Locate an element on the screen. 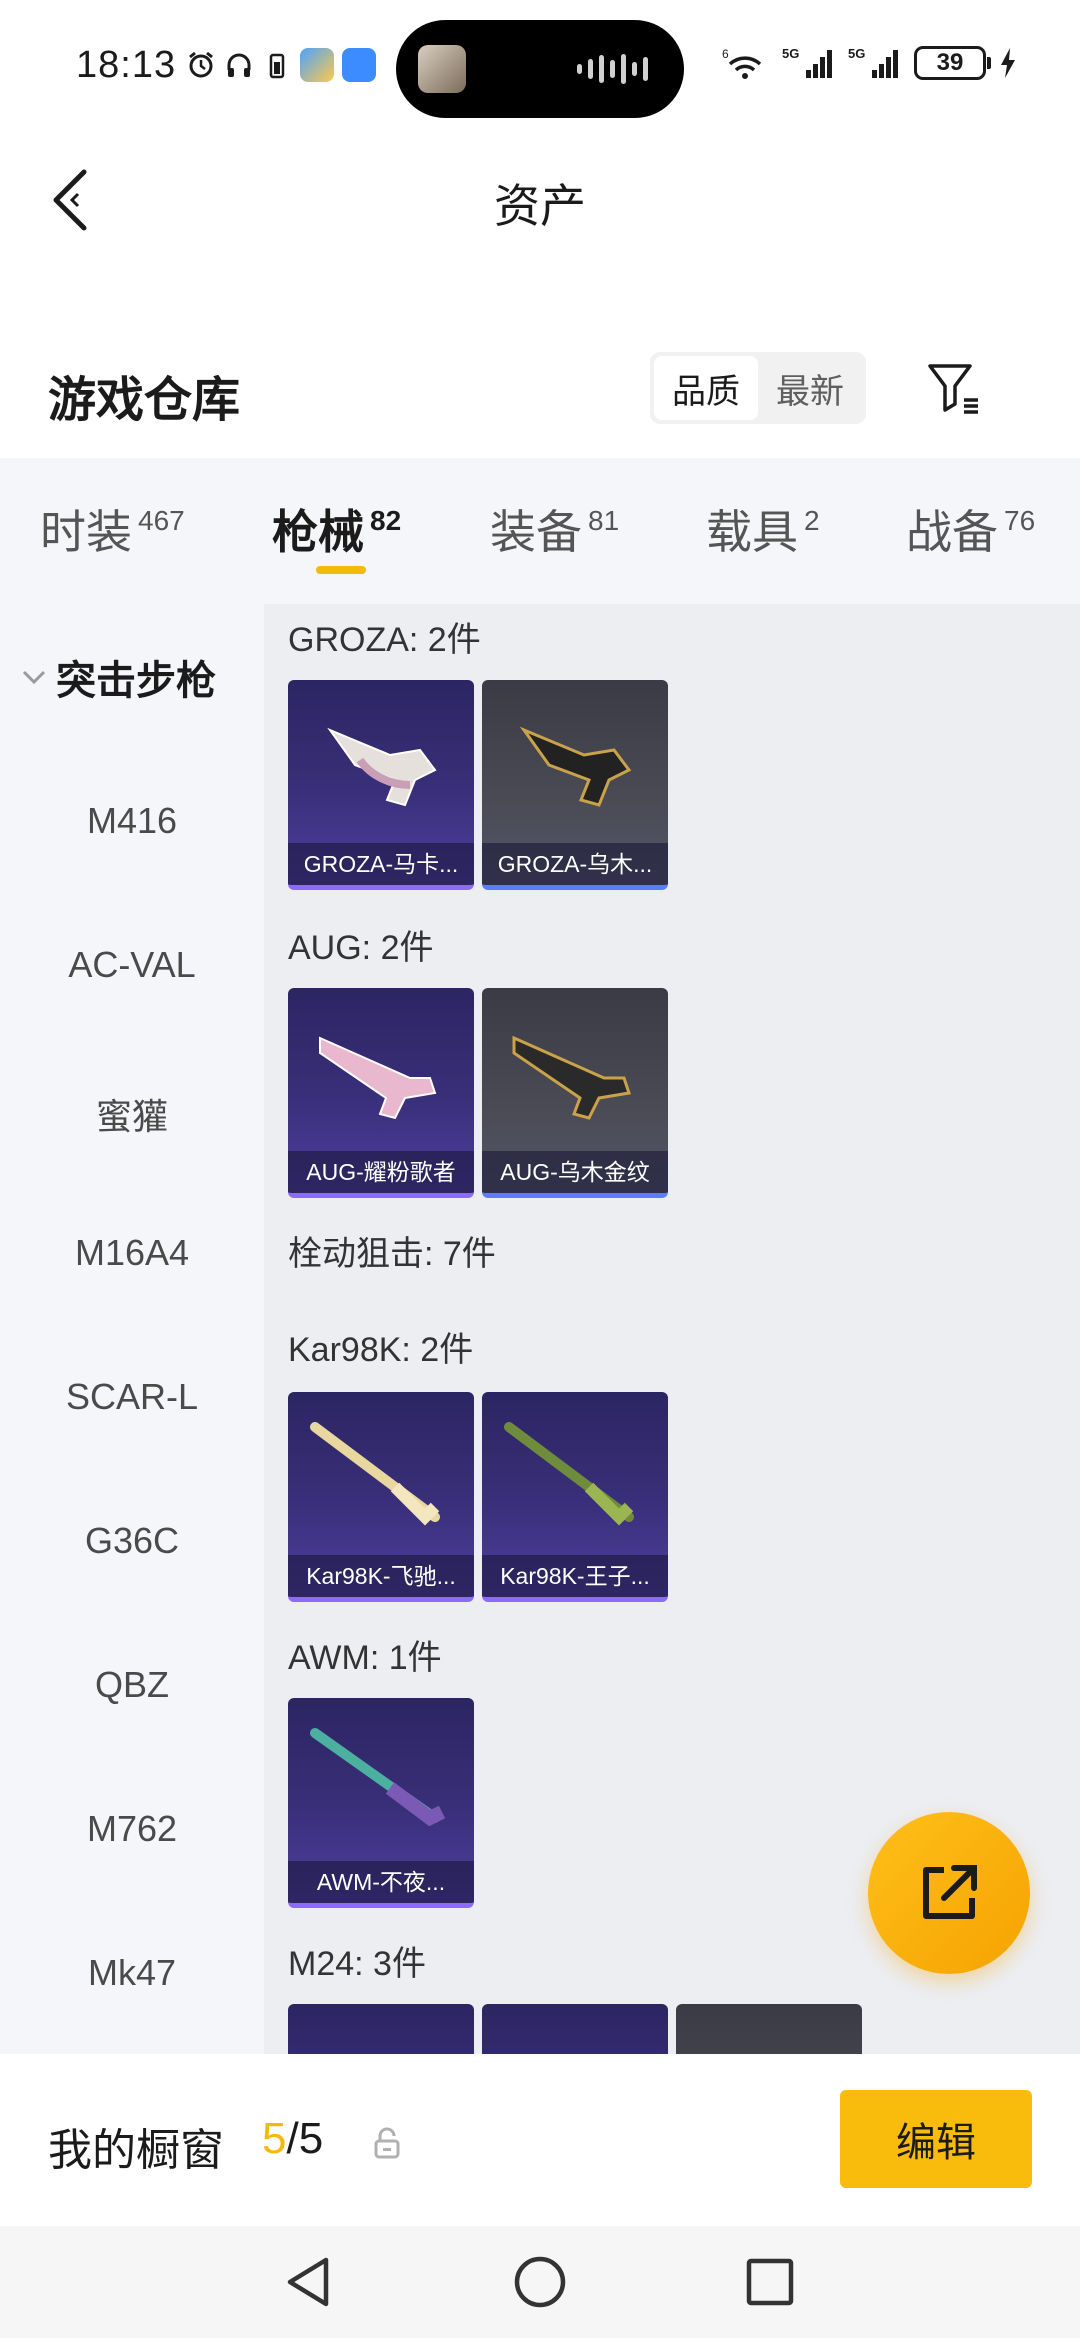  showcase-count: 5/5 is located at coordinates (292, 2139).